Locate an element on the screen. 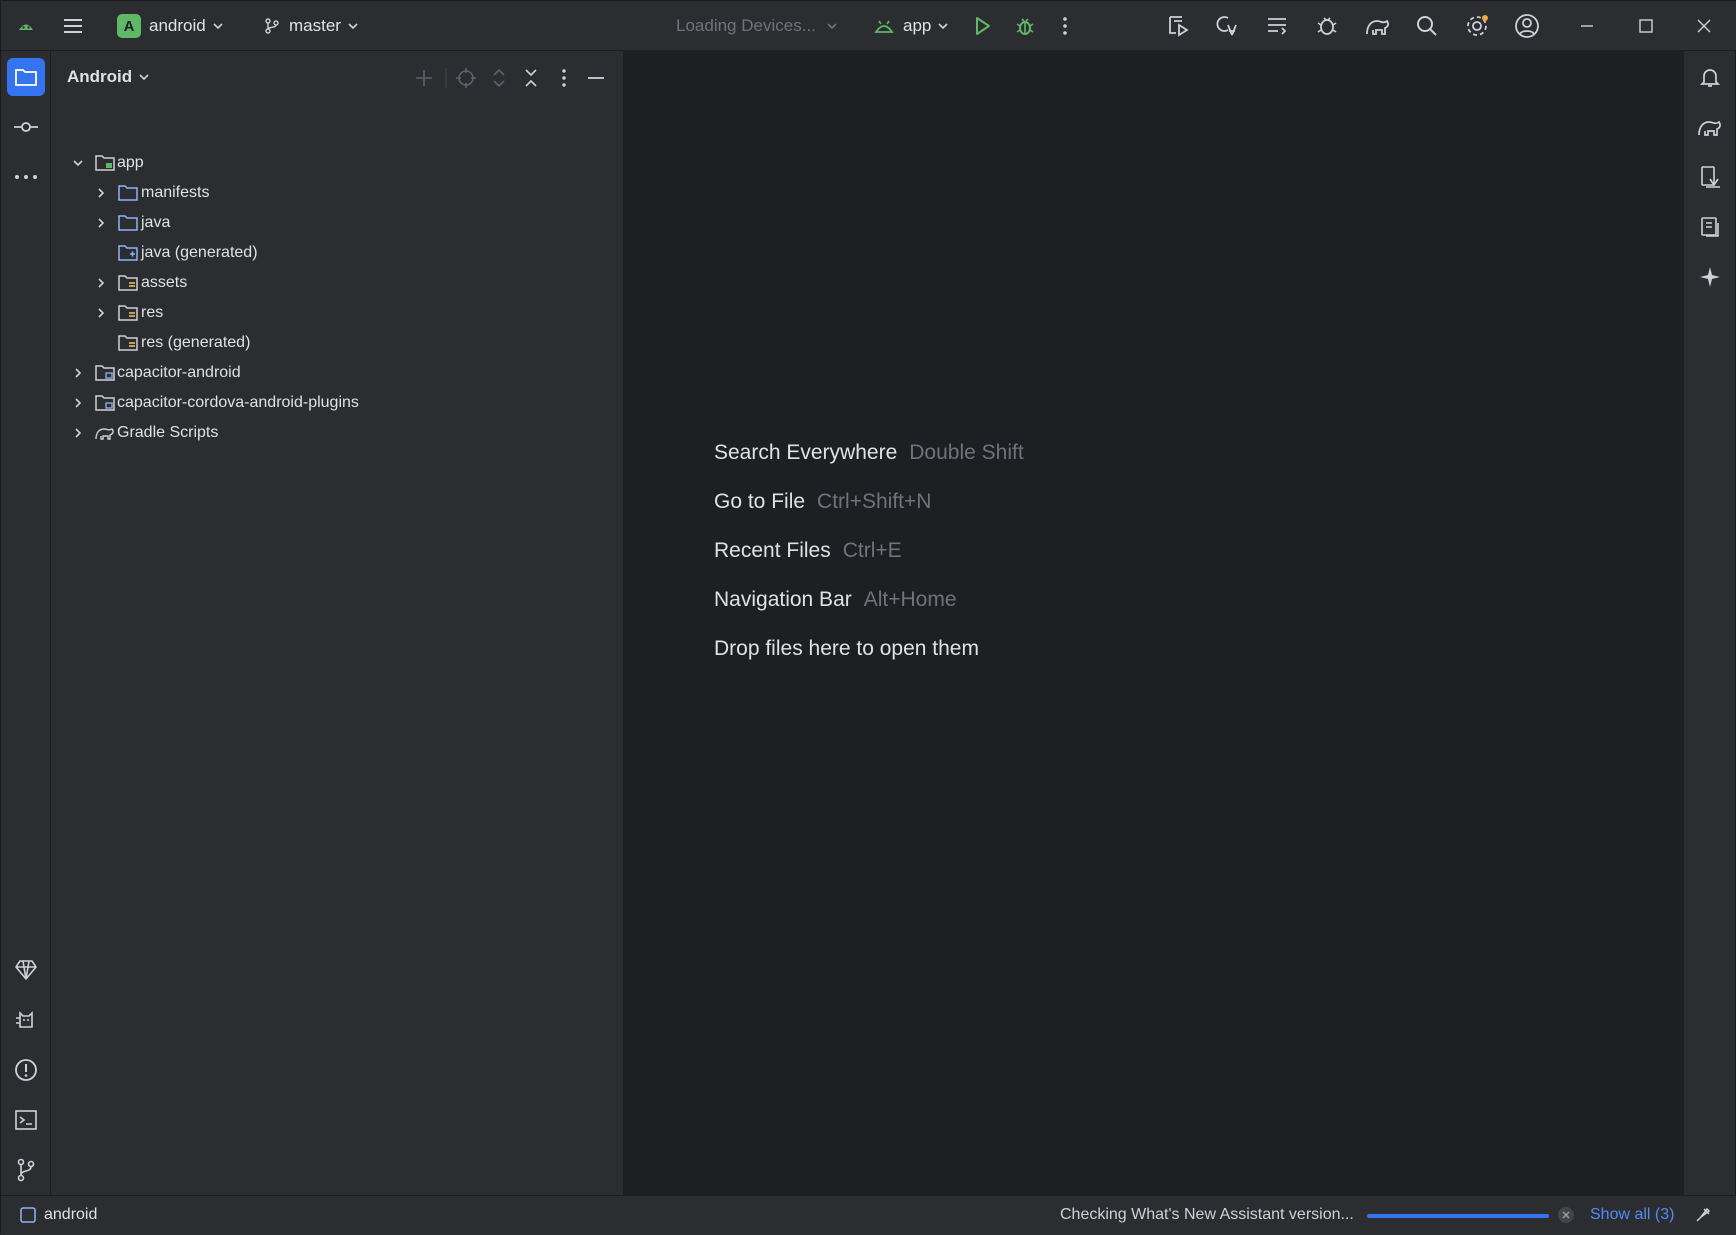  new-file-icon is located at coordinates (424, 78).